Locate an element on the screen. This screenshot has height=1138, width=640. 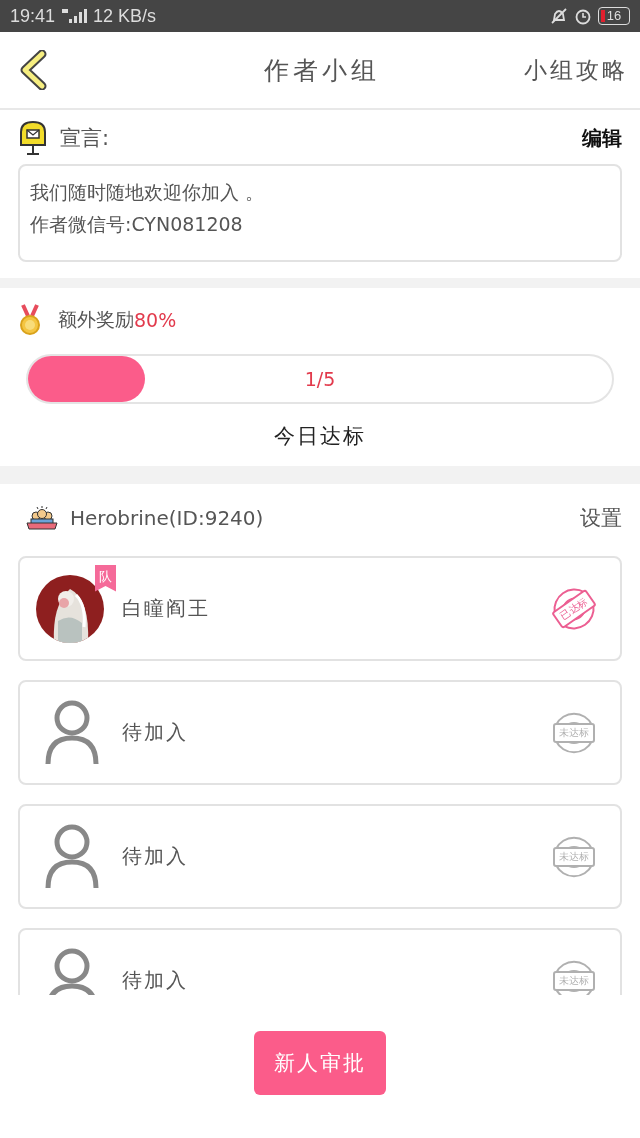
progress-caption: 今日达标 is located at coordinates (320, 436).